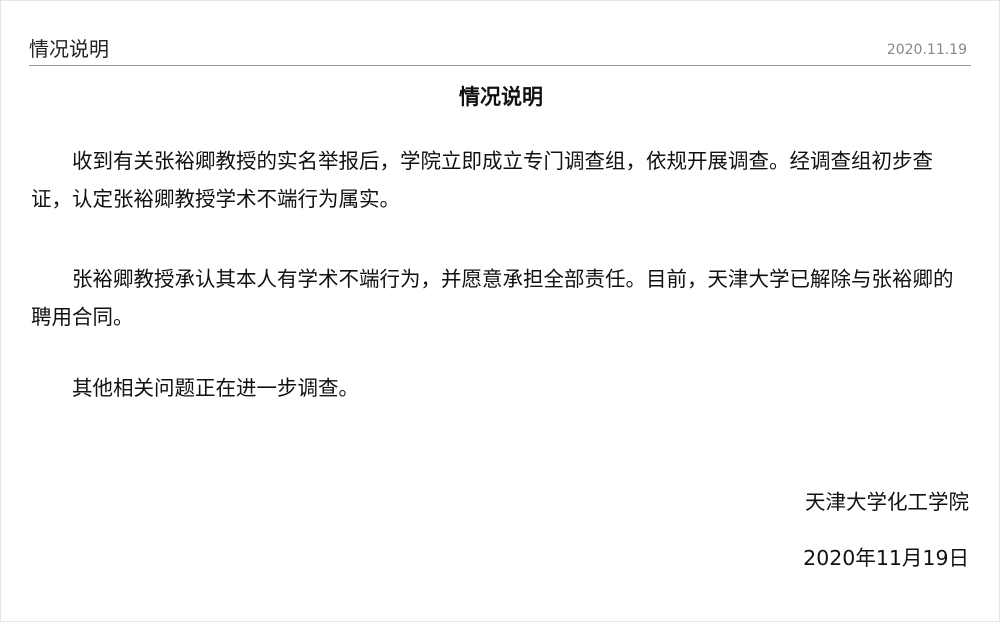 The height and width of the screenshot is (622, 1000). What do you see at coordinates (215, 388) in the screenshot?
I see `paragraph-3: 其他相关问题正在进一步调查。` at bounding box center [215, 388].